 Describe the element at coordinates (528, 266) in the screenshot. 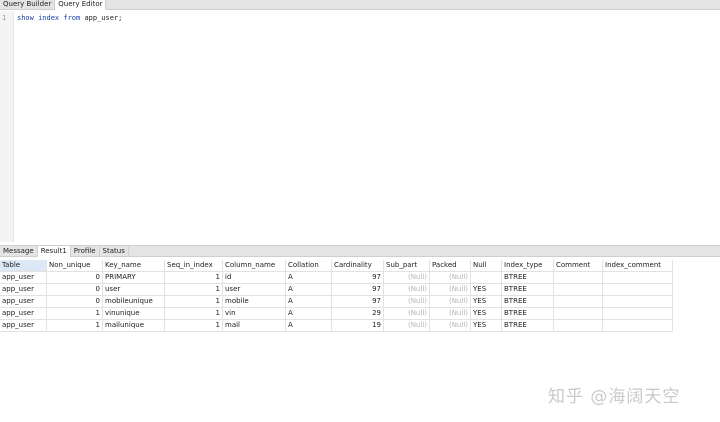

I see `column-header-index_type: Index_type` at that location.